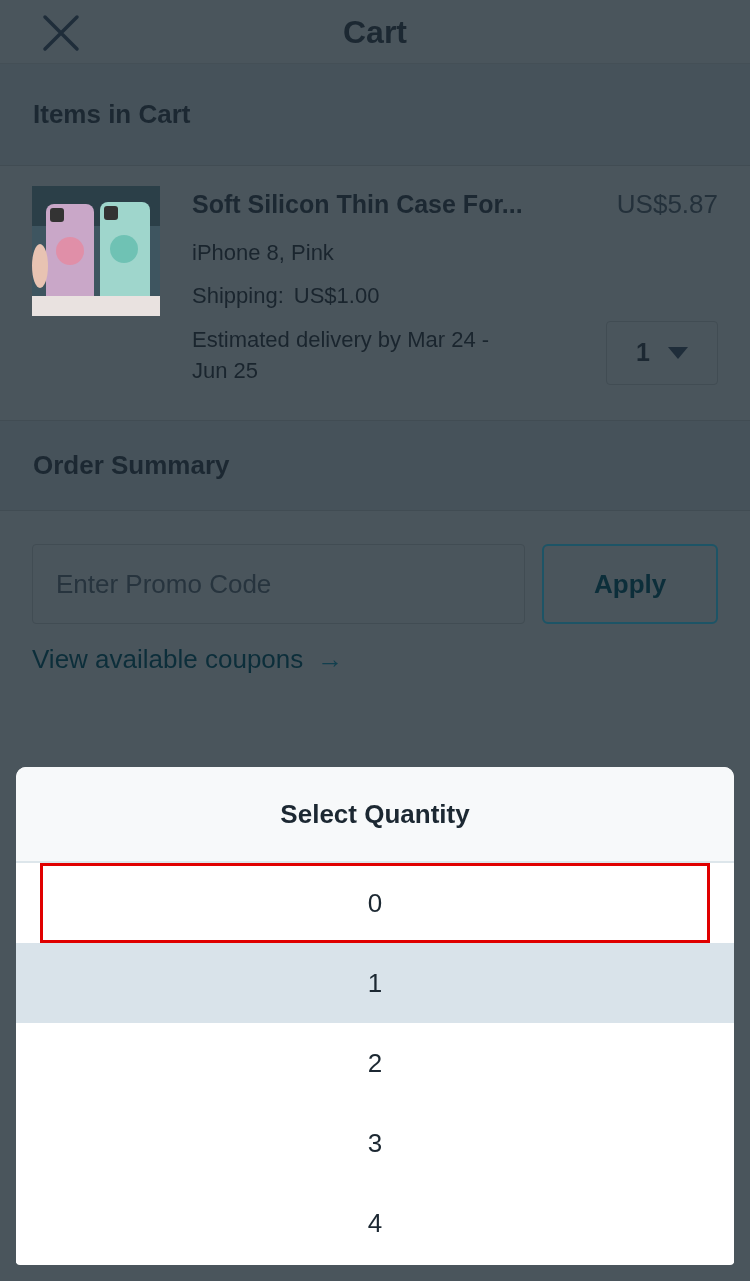 The height and width of the screenshot is (1281, 750). I want to click on close-button, so click(61, 33).